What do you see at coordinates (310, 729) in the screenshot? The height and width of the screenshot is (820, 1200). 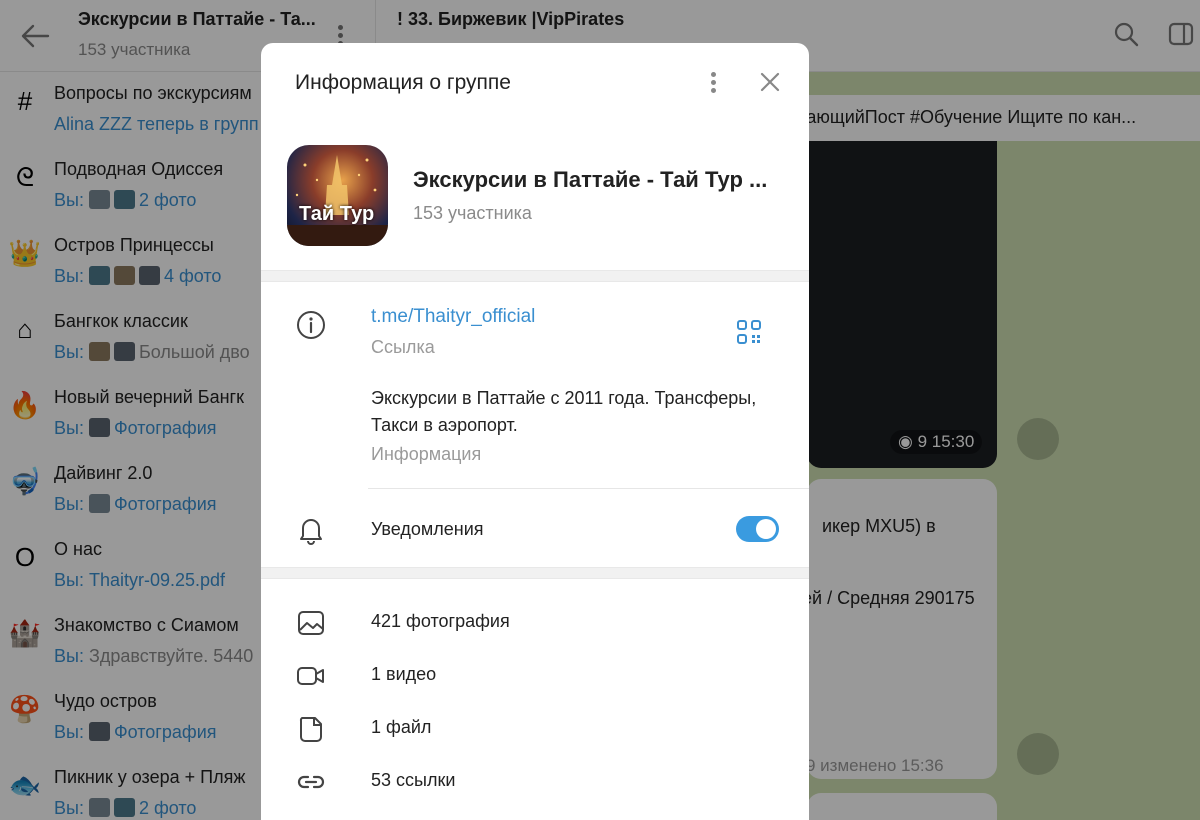 I see `file-icon` at bounding box center [310, 729].